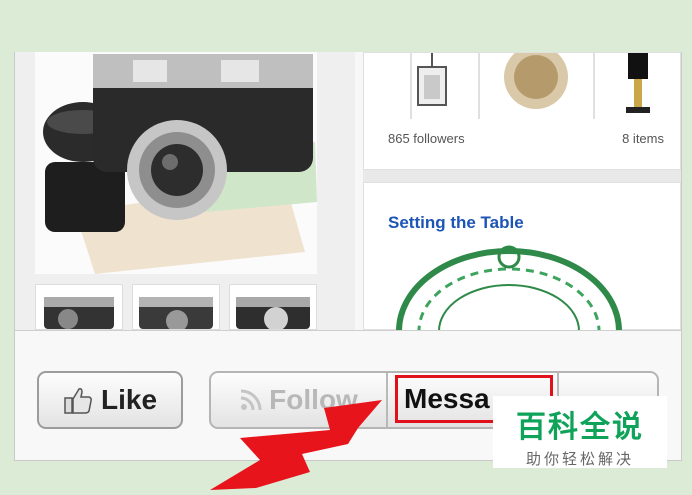 The width and height of the screenshot is (692, 495). Describe the element at coordinates (447, 398) in the screenshot. I see `message-label: Messa` at that location.